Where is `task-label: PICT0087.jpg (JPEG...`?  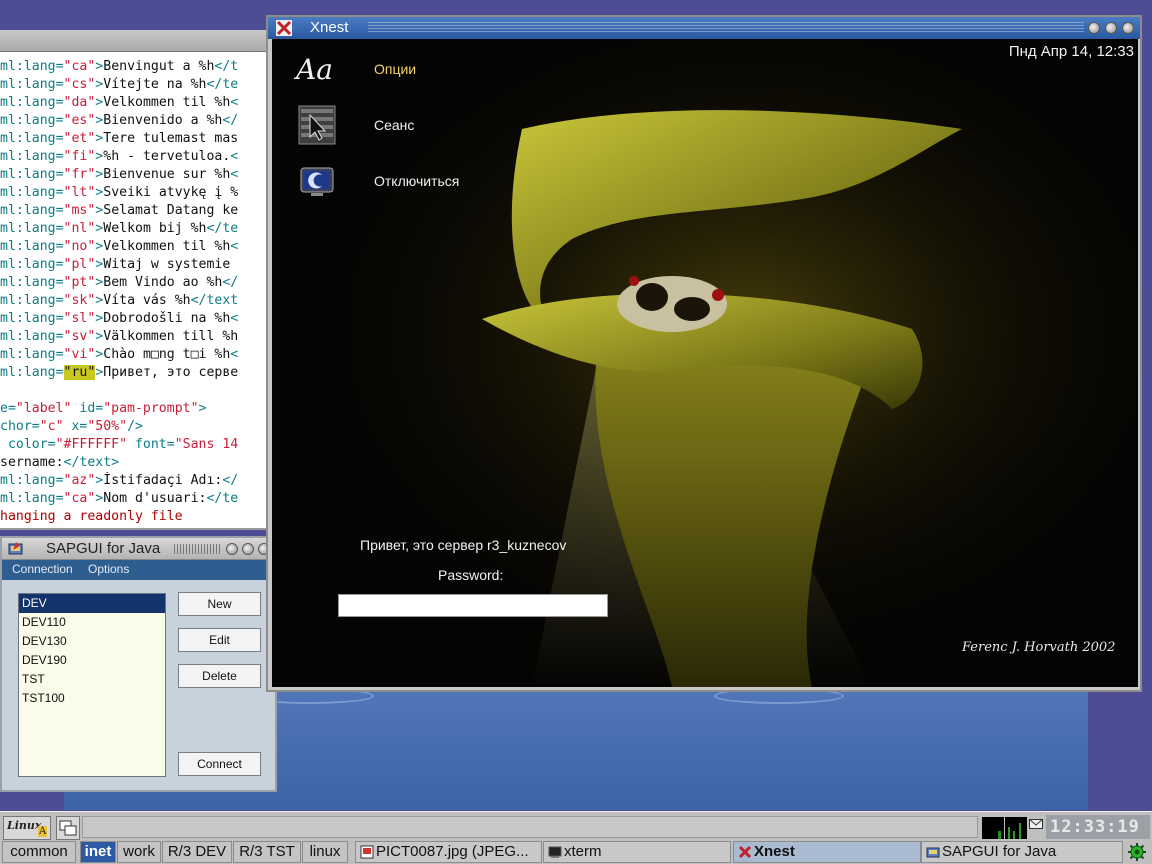 task-label: PICT0087.jpg (JPEG... is located at coordinates (452, 851).